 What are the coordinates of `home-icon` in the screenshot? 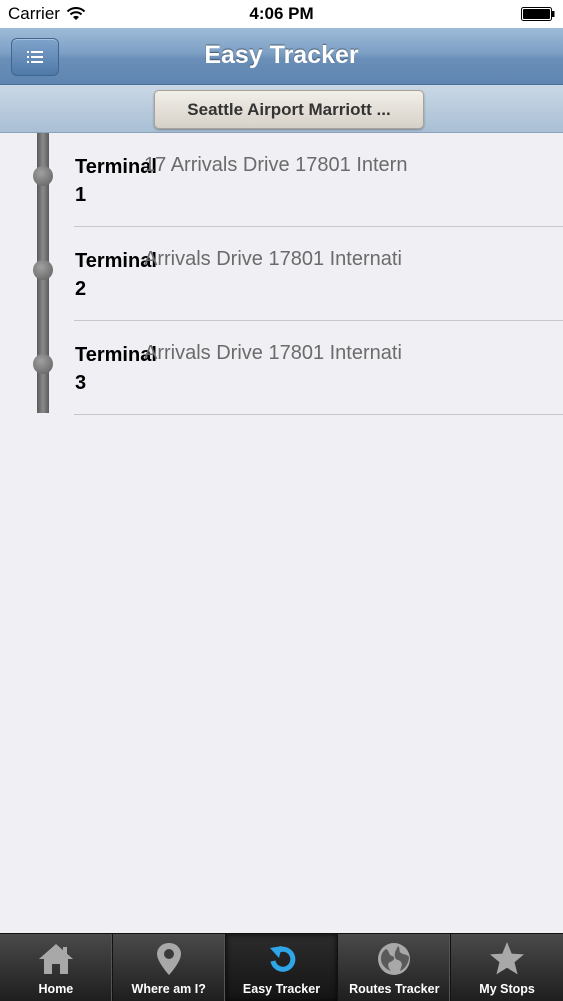 It's located at (55, 959).